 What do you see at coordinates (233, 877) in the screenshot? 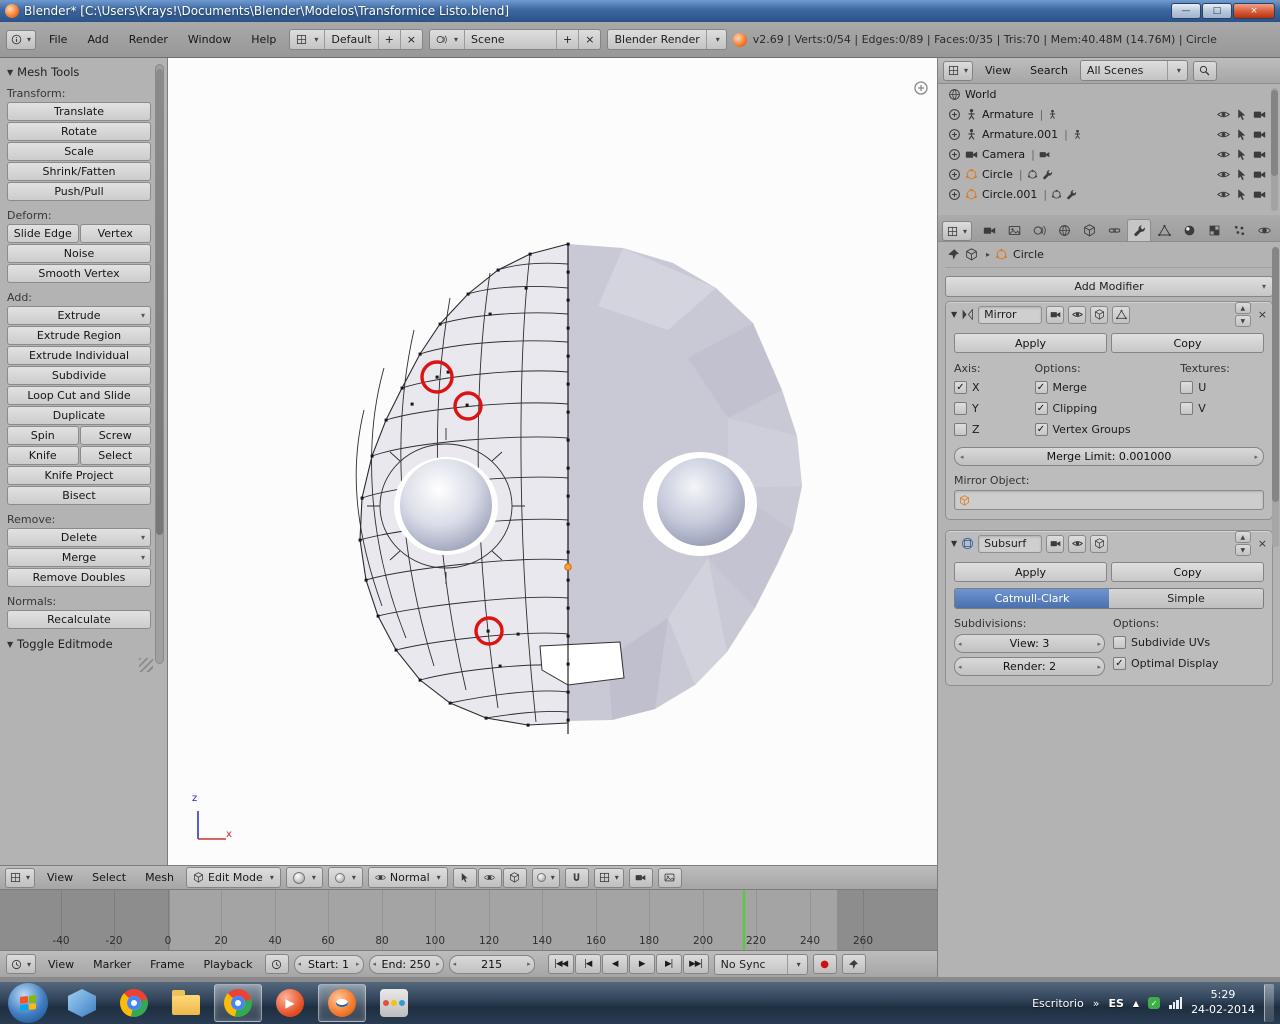
I see `mode-selector: Edit Mode ▾` at bounding box center [233, 877].